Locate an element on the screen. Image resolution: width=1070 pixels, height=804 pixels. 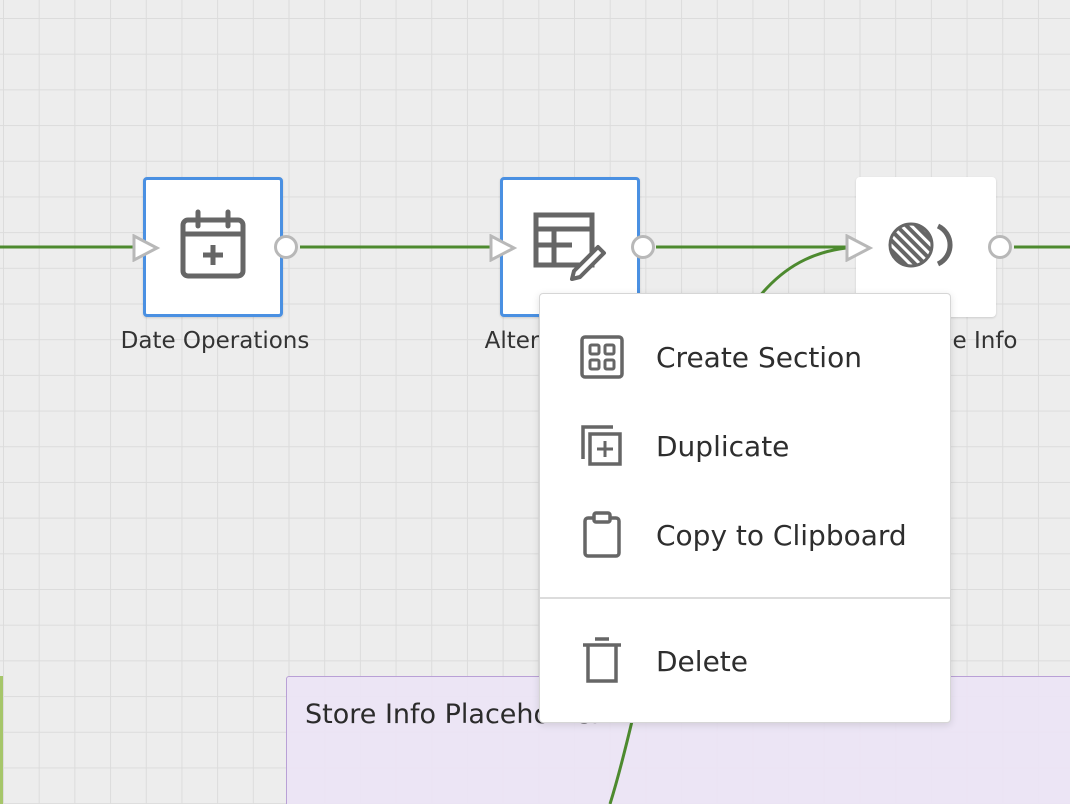
menu-label-copy-to-clipboard: Copy to Clipboard is located at coordinates (781, 535).